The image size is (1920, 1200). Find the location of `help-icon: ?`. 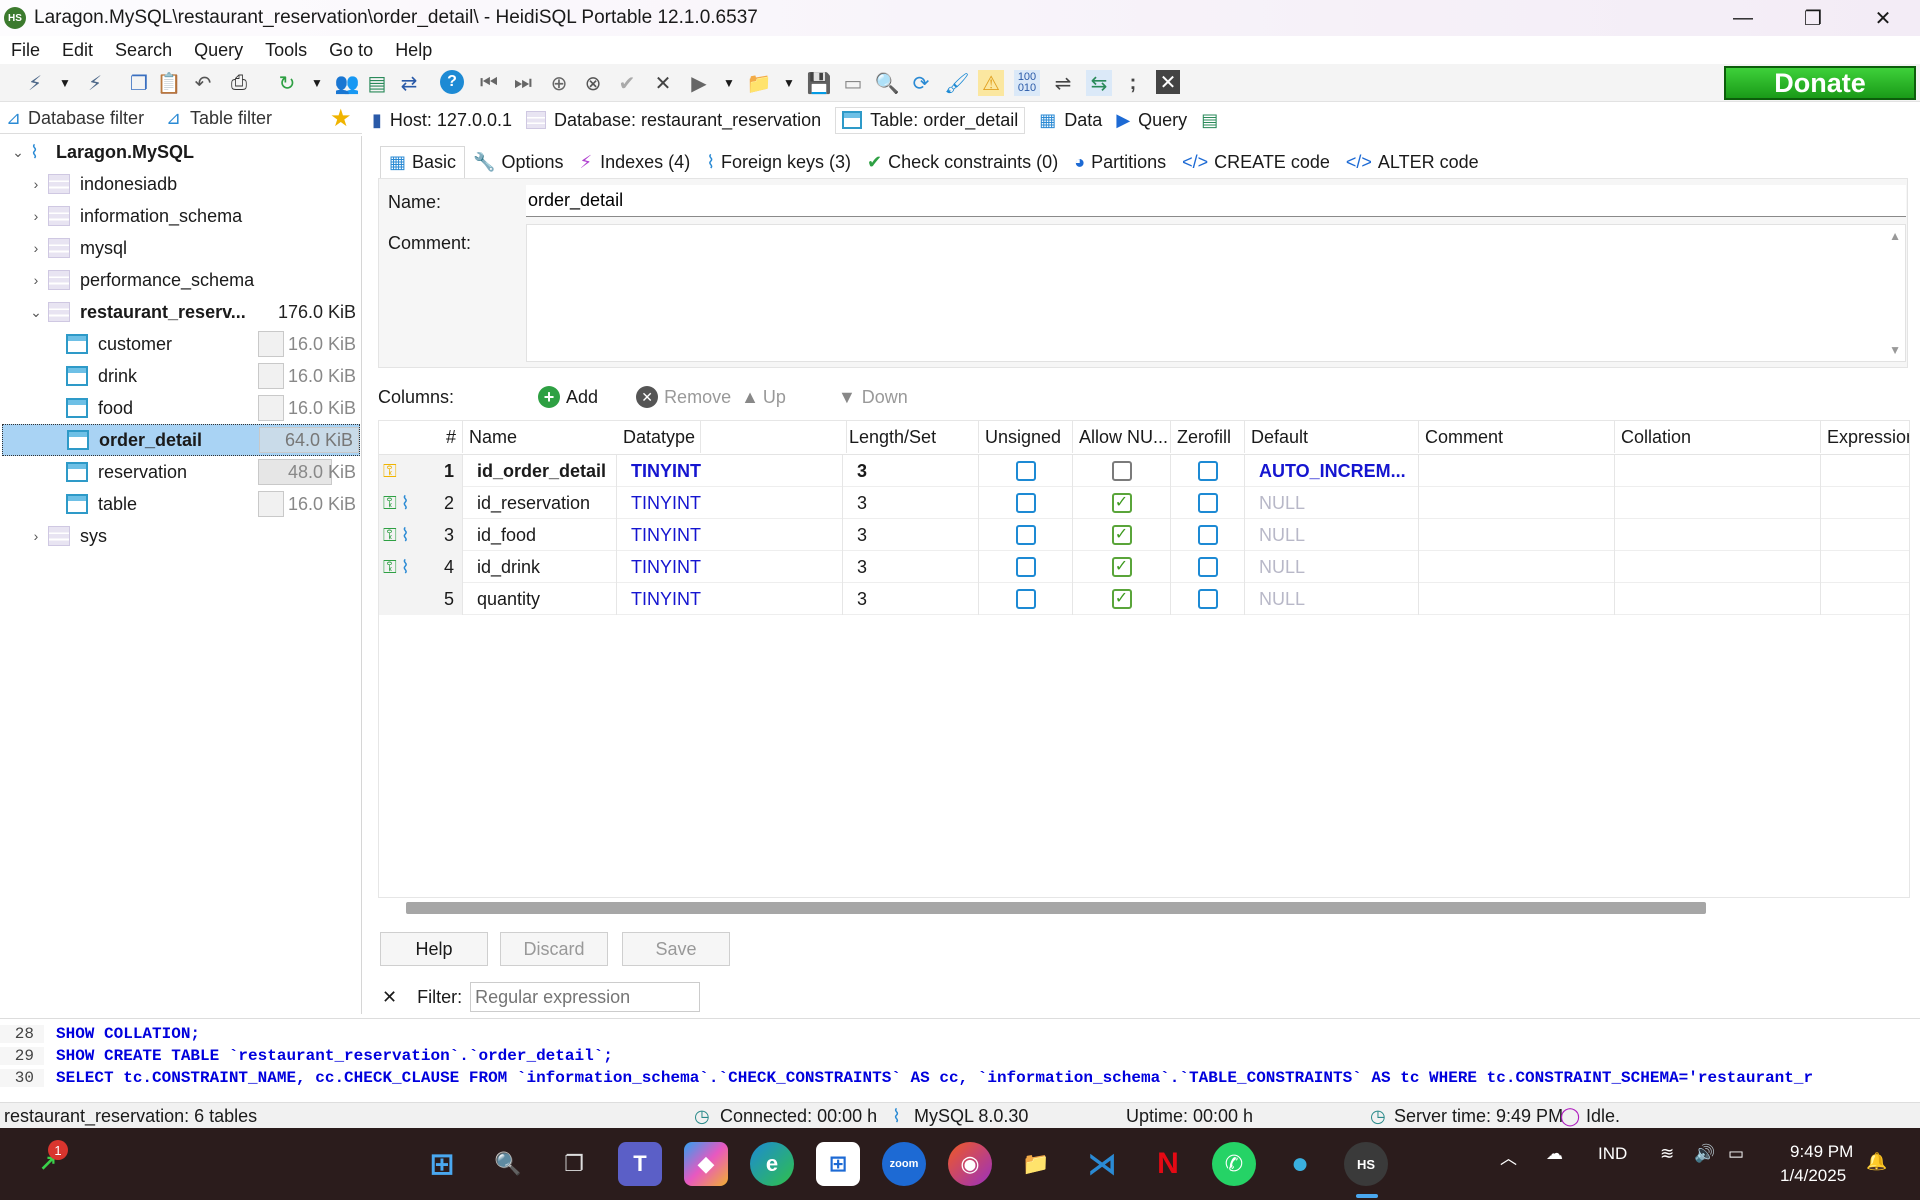

help-icon: ? is located at coordinates (452, 82).